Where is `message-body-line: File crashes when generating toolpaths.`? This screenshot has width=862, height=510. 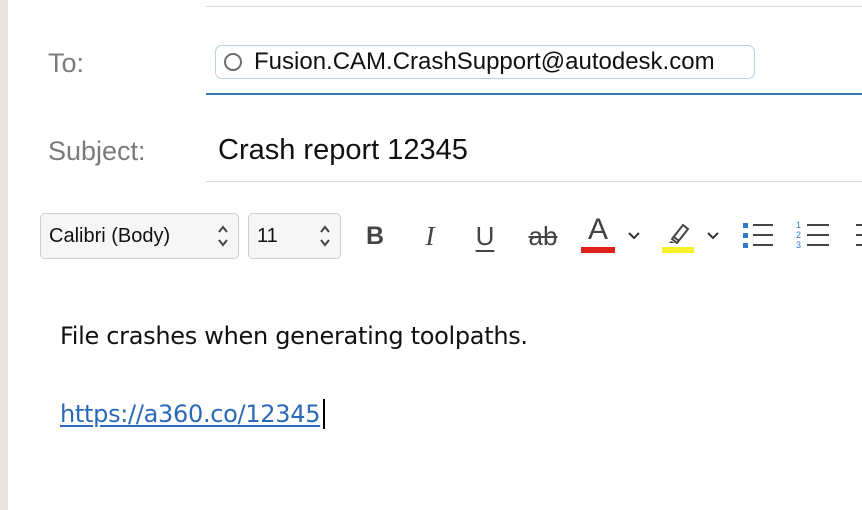
message-body-line: File crashes when generating toolpaths. is located at coordinates (294, 336).